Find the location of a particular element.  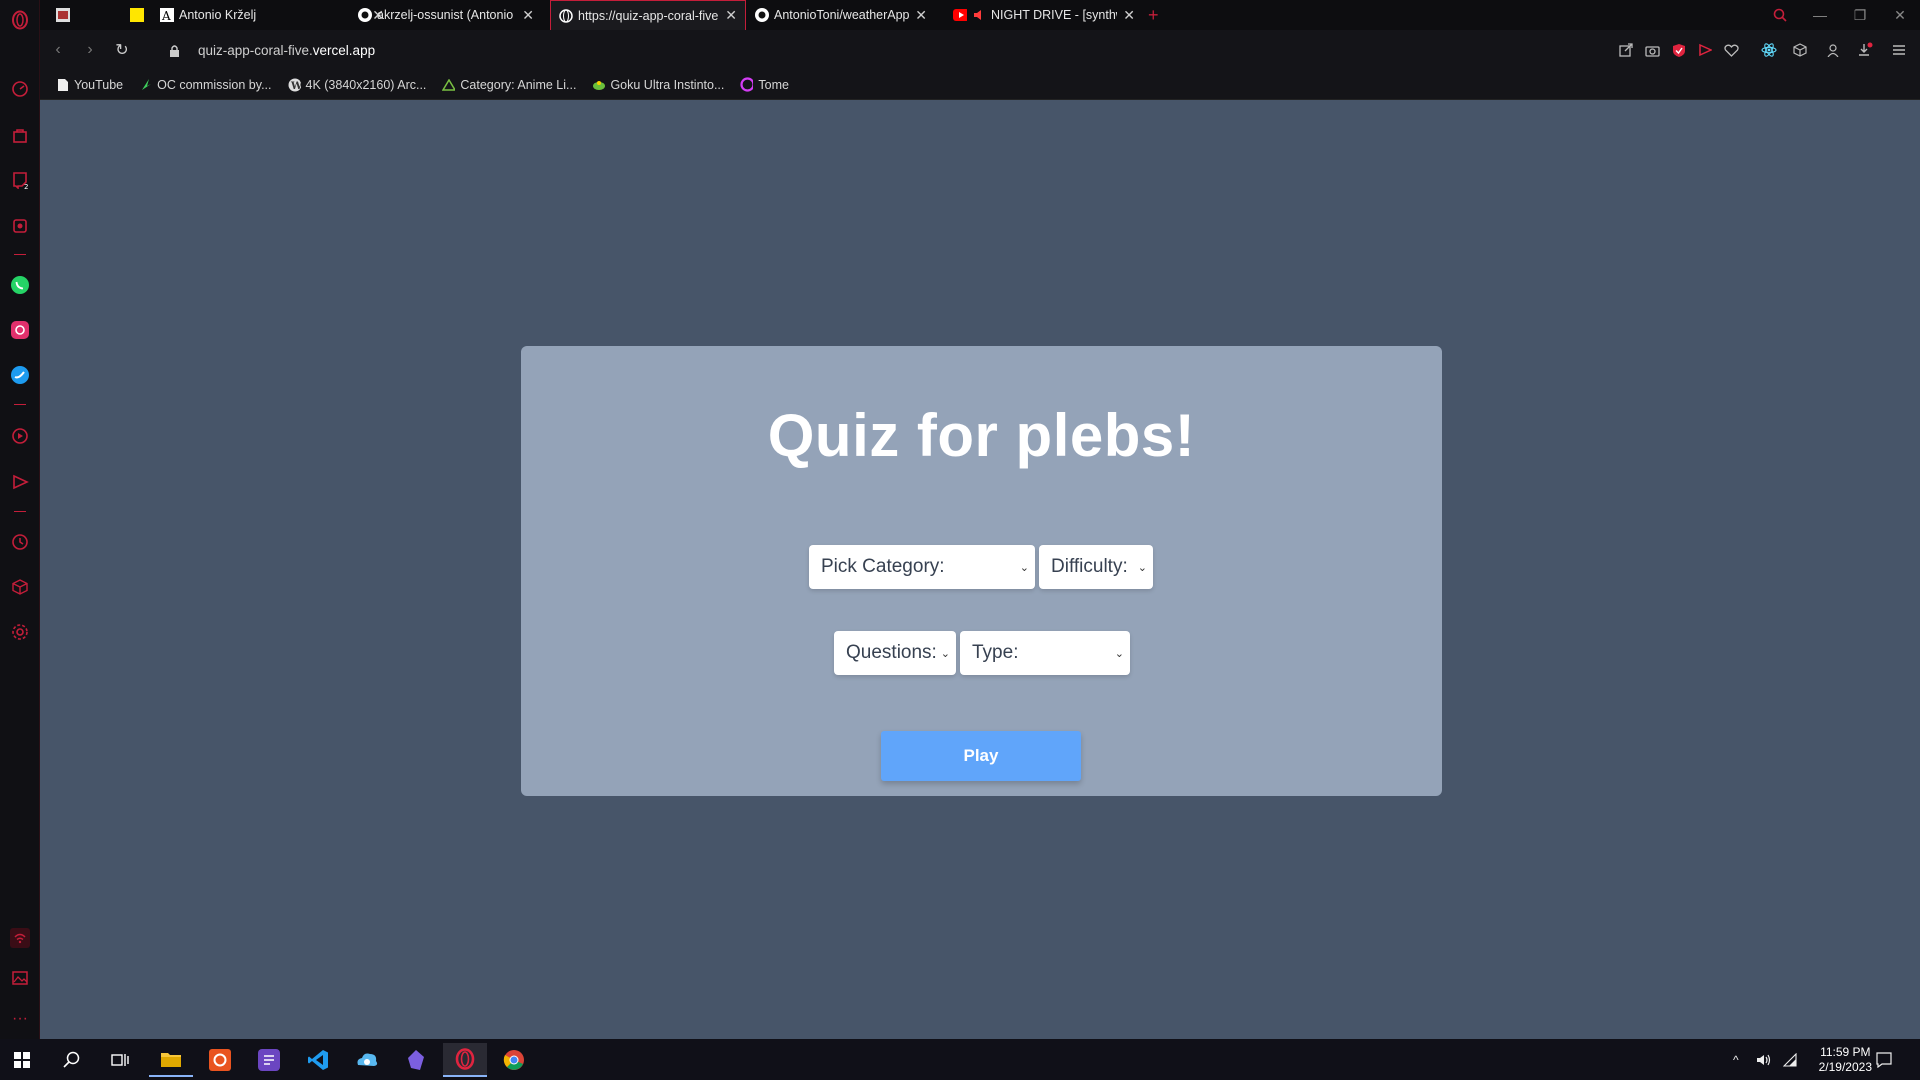

windows-start-icon is located at coordinates (22, 1060).